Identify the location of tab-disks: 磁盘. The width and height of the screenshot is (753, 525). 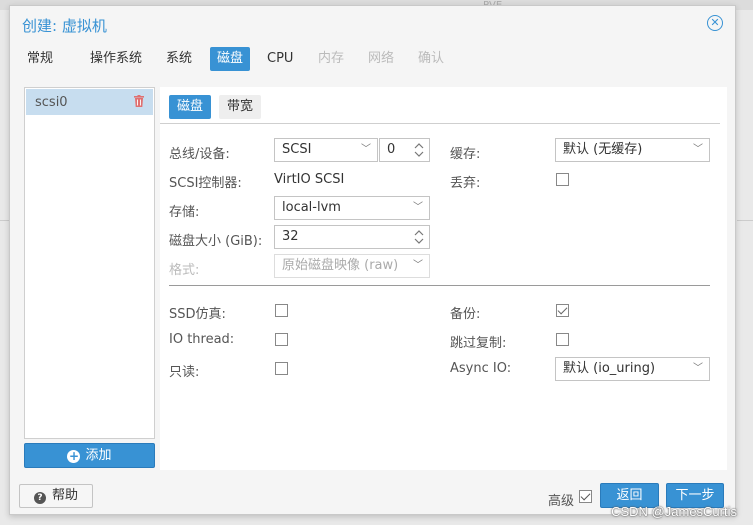
(230, 59).